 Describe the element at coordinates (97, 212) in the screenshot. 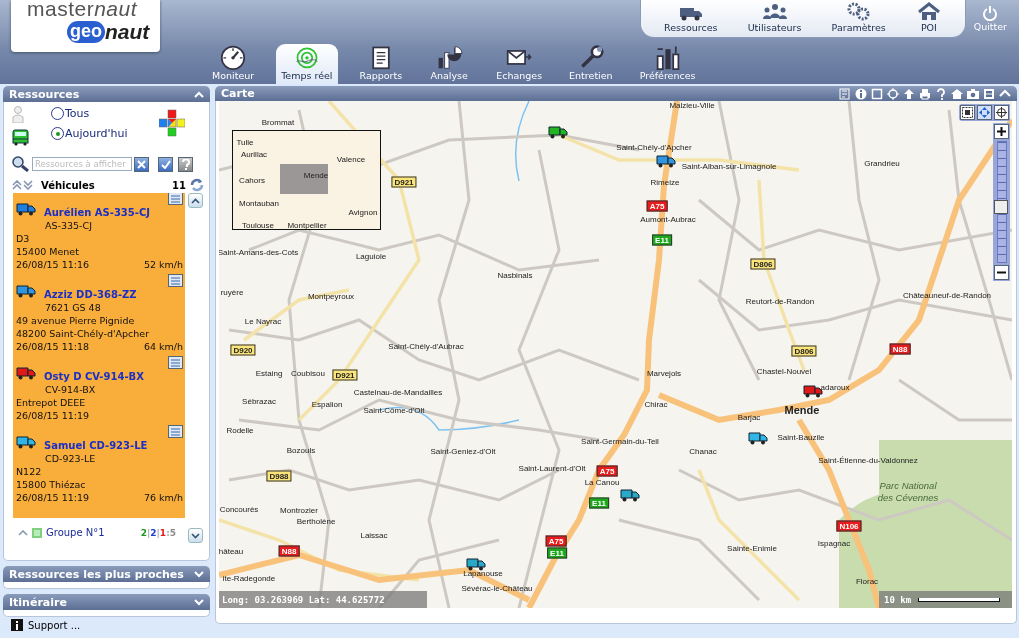

I see `vehicle-name: Aurélien AS-335-CJ` at that location.